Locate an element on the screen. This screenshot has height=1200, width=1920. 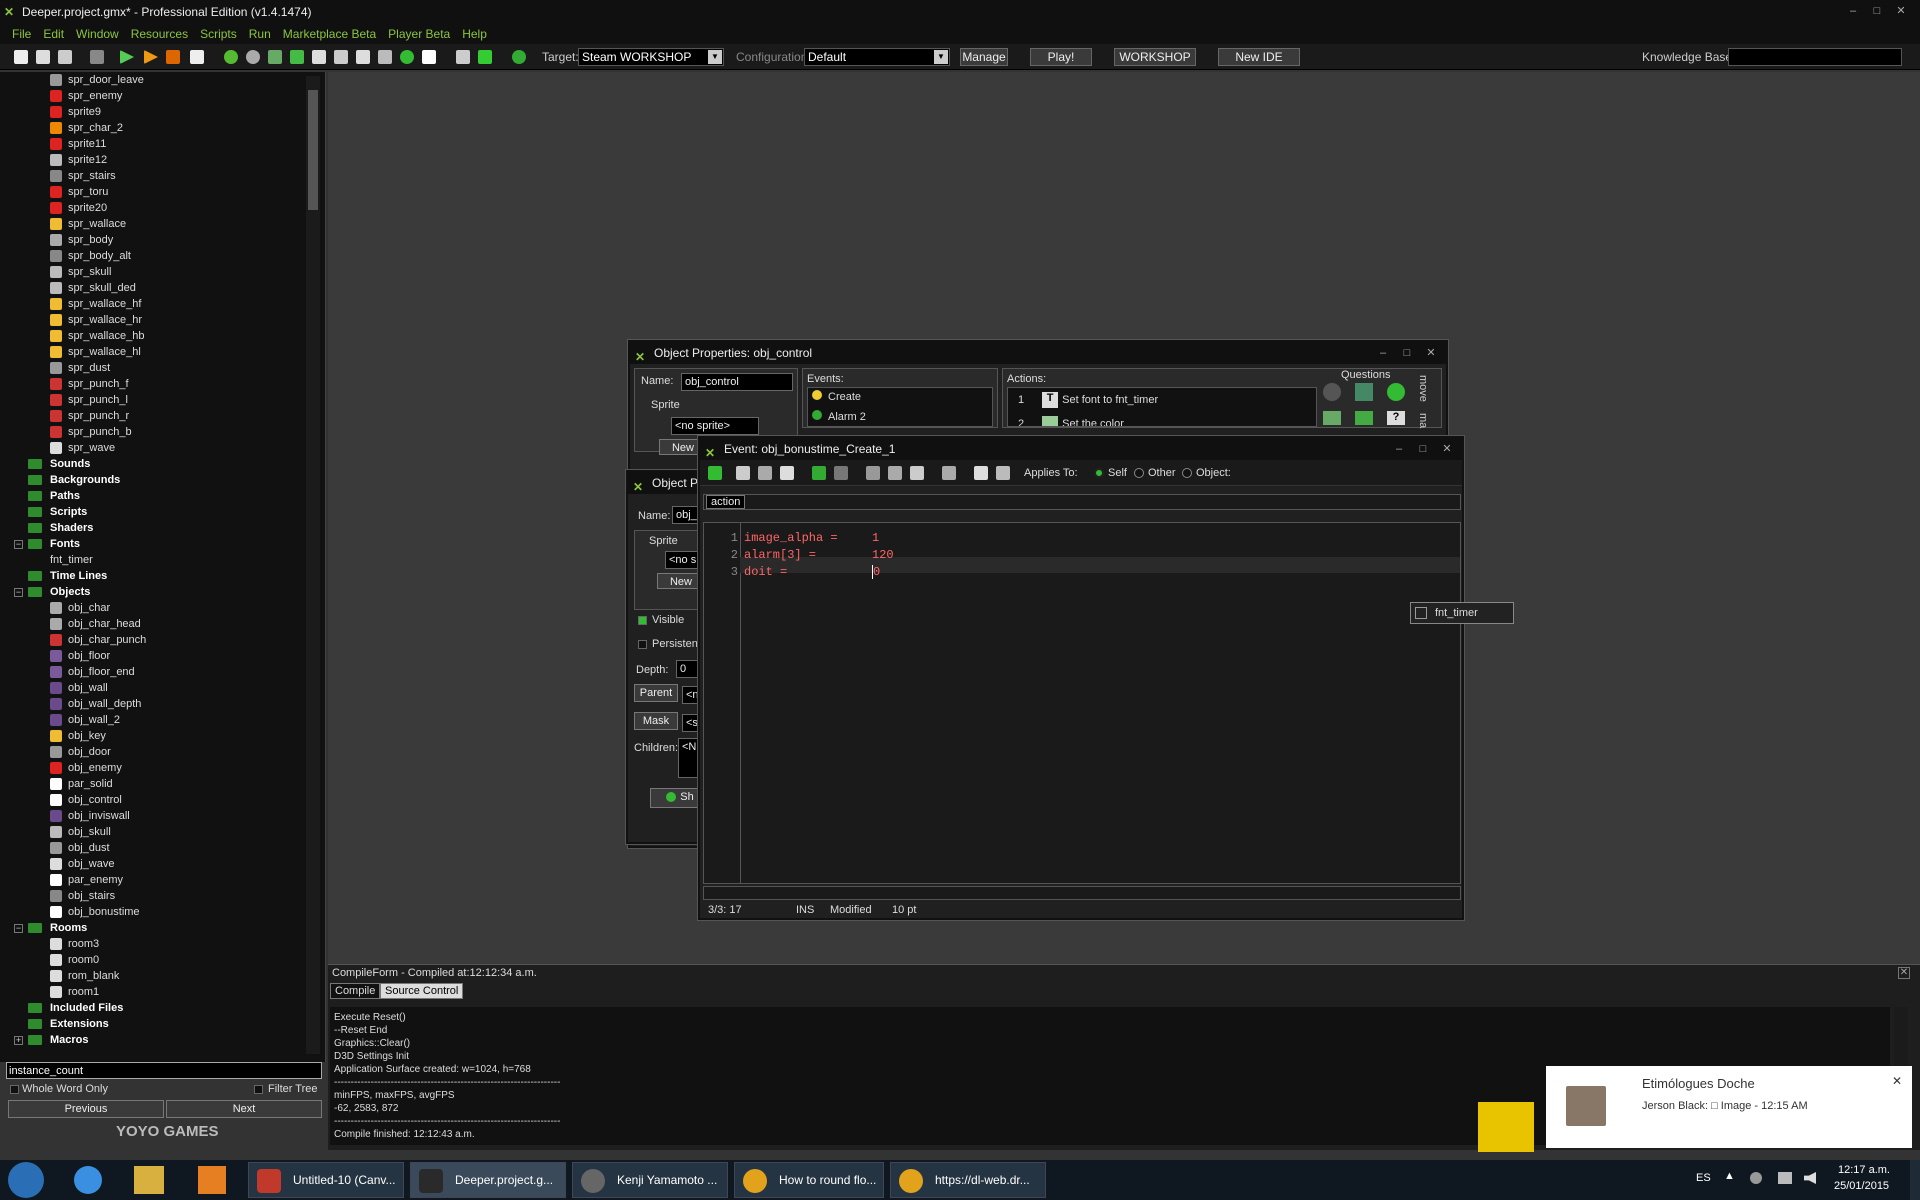
paste-icon is located at coordinates (917, 473).